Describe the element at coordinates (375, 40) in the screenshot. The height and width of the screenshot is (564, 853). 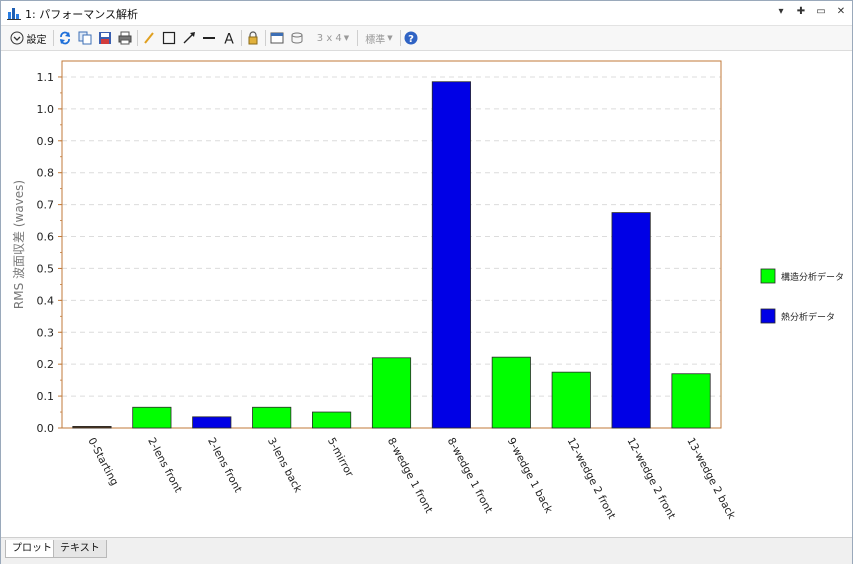
I see `standard-label: 標準` at that location.